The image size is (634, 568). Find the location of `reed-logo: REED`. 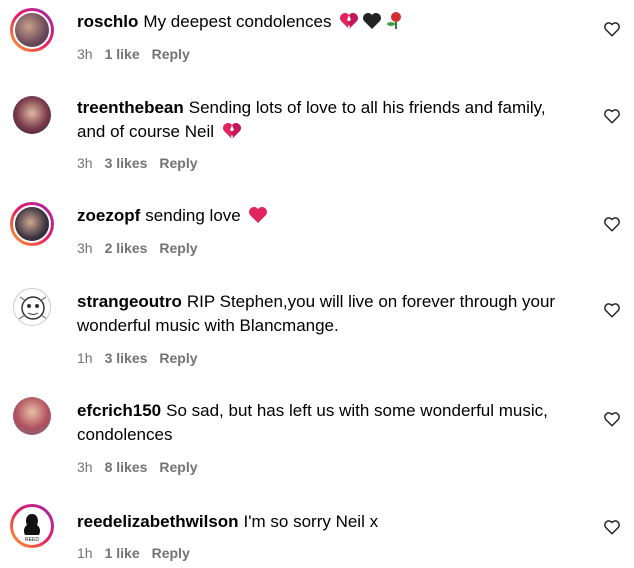

reed-logo: REED is located at coordinates (32, 528).